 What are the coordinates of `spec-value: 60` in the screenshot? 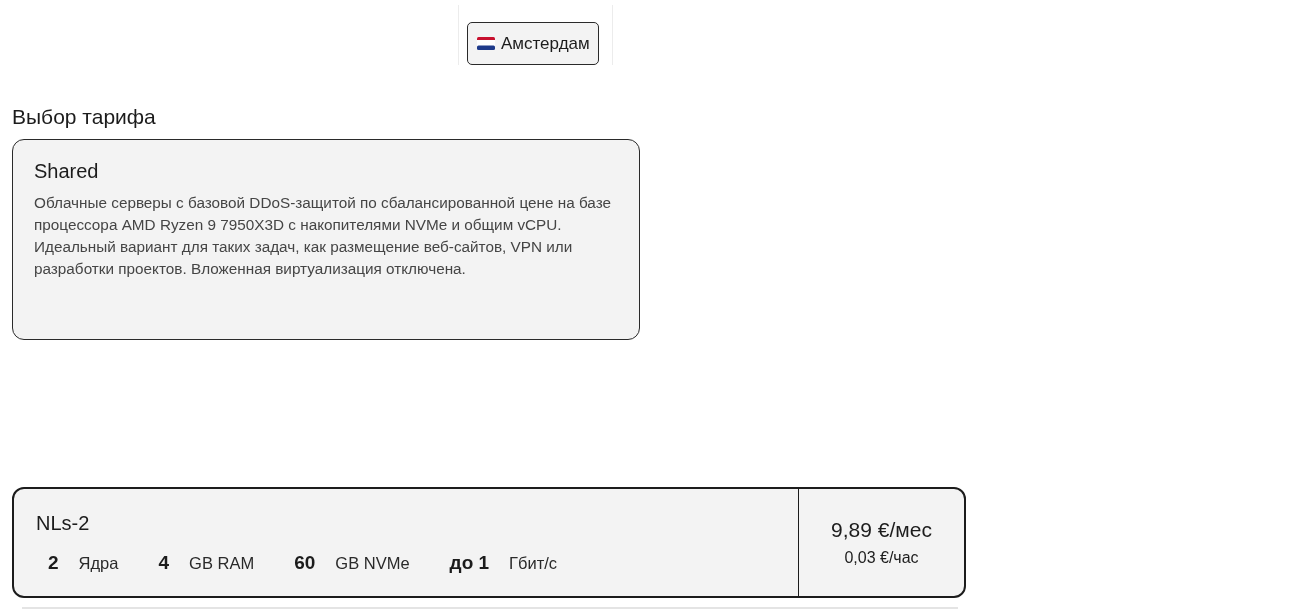 It's located at (305, 563).